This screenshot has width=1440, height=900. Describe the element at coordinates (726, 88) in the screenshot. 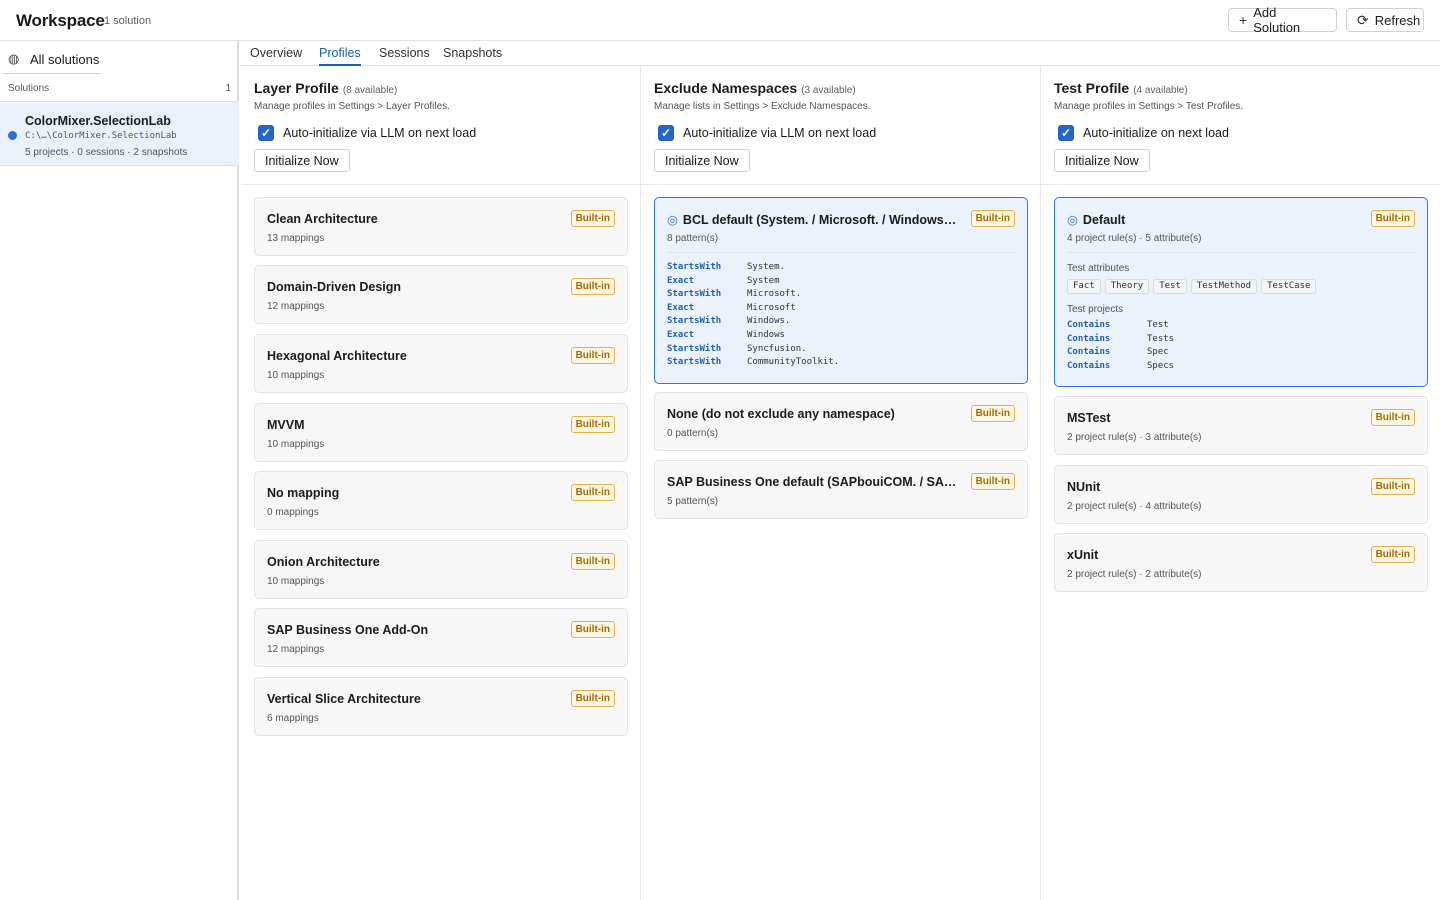

I see `column-title-text: Exclude Namespaces` at that location.